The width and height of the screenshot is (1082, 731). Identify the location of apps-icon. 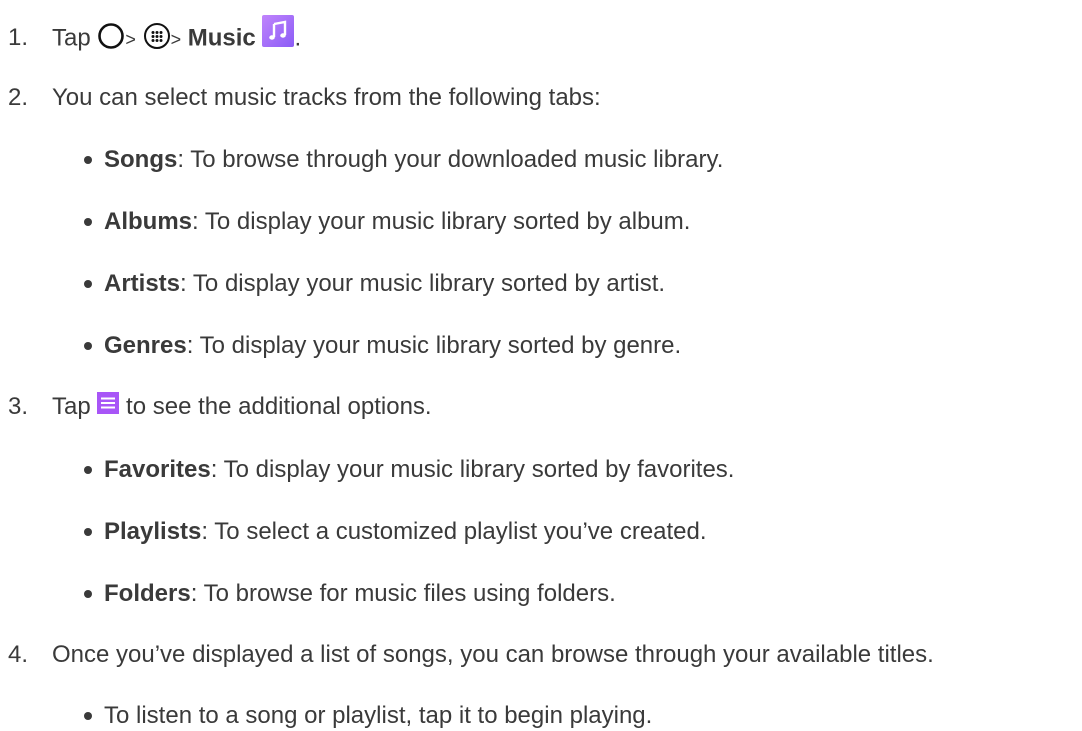
(157, 36).